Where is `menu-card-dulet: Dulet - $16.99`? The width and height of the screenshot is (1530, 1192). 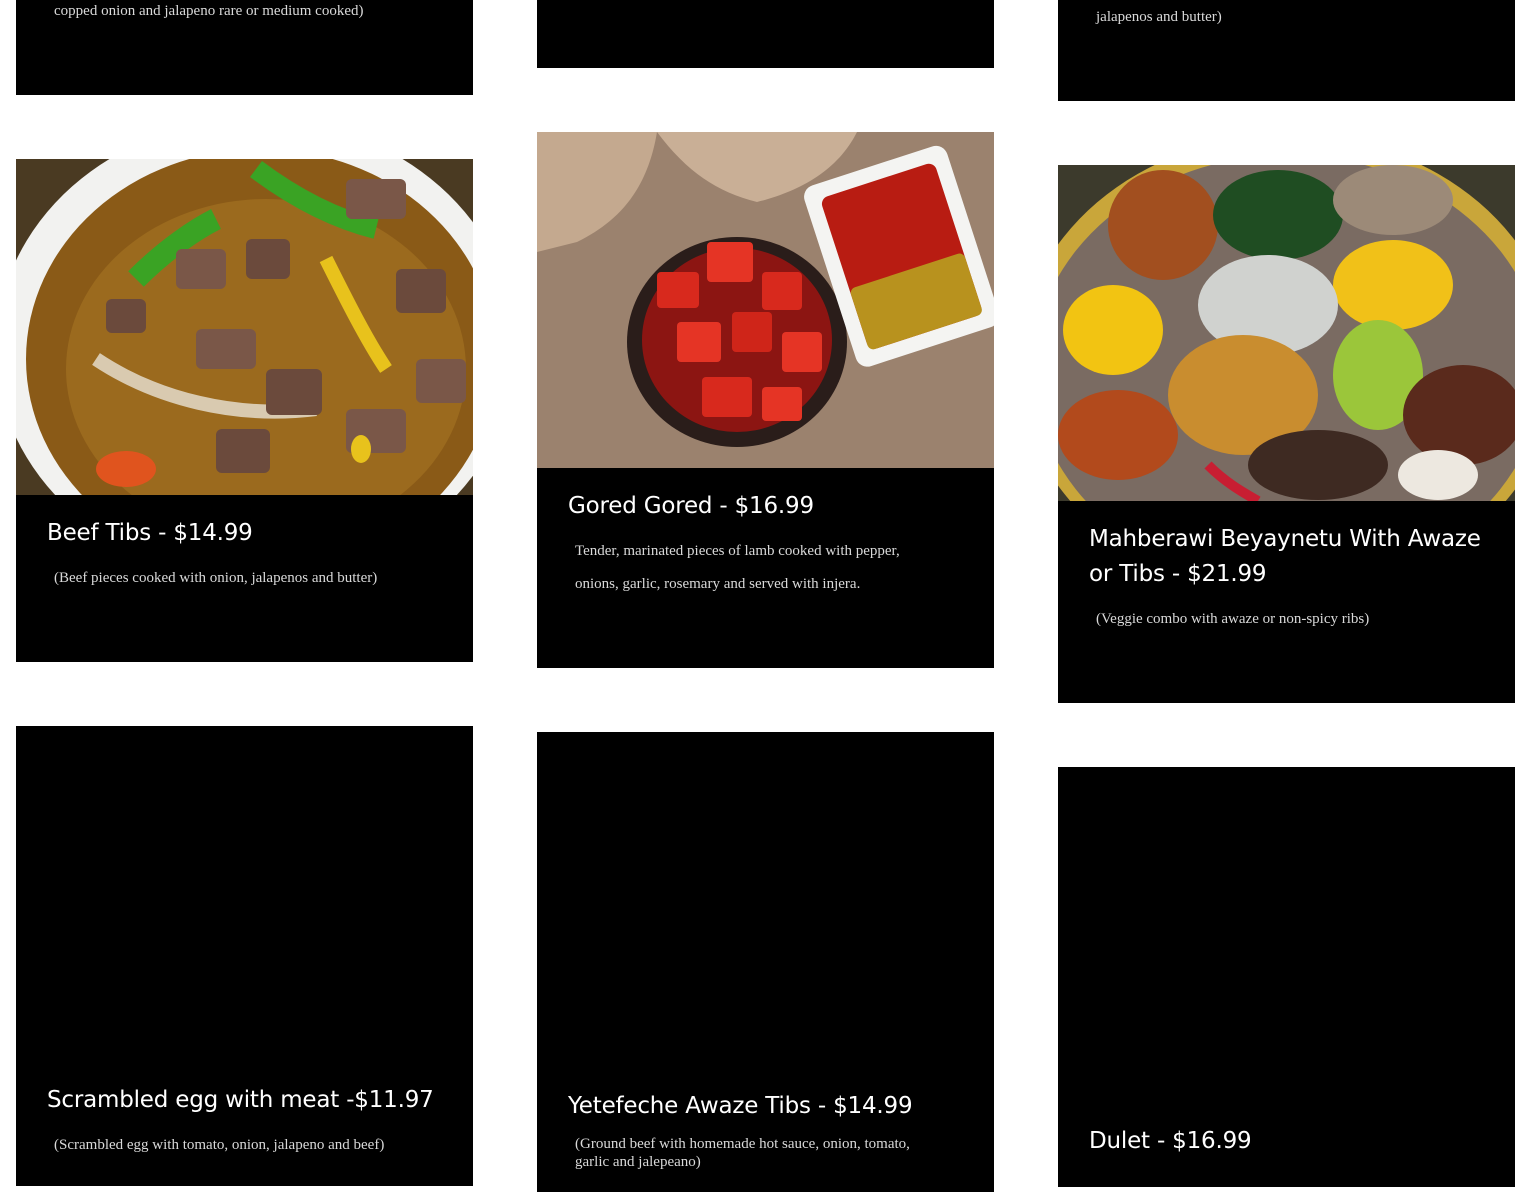 menu-card-dulet: Dulet - $16.99 is located at coordinates (1286, 977).